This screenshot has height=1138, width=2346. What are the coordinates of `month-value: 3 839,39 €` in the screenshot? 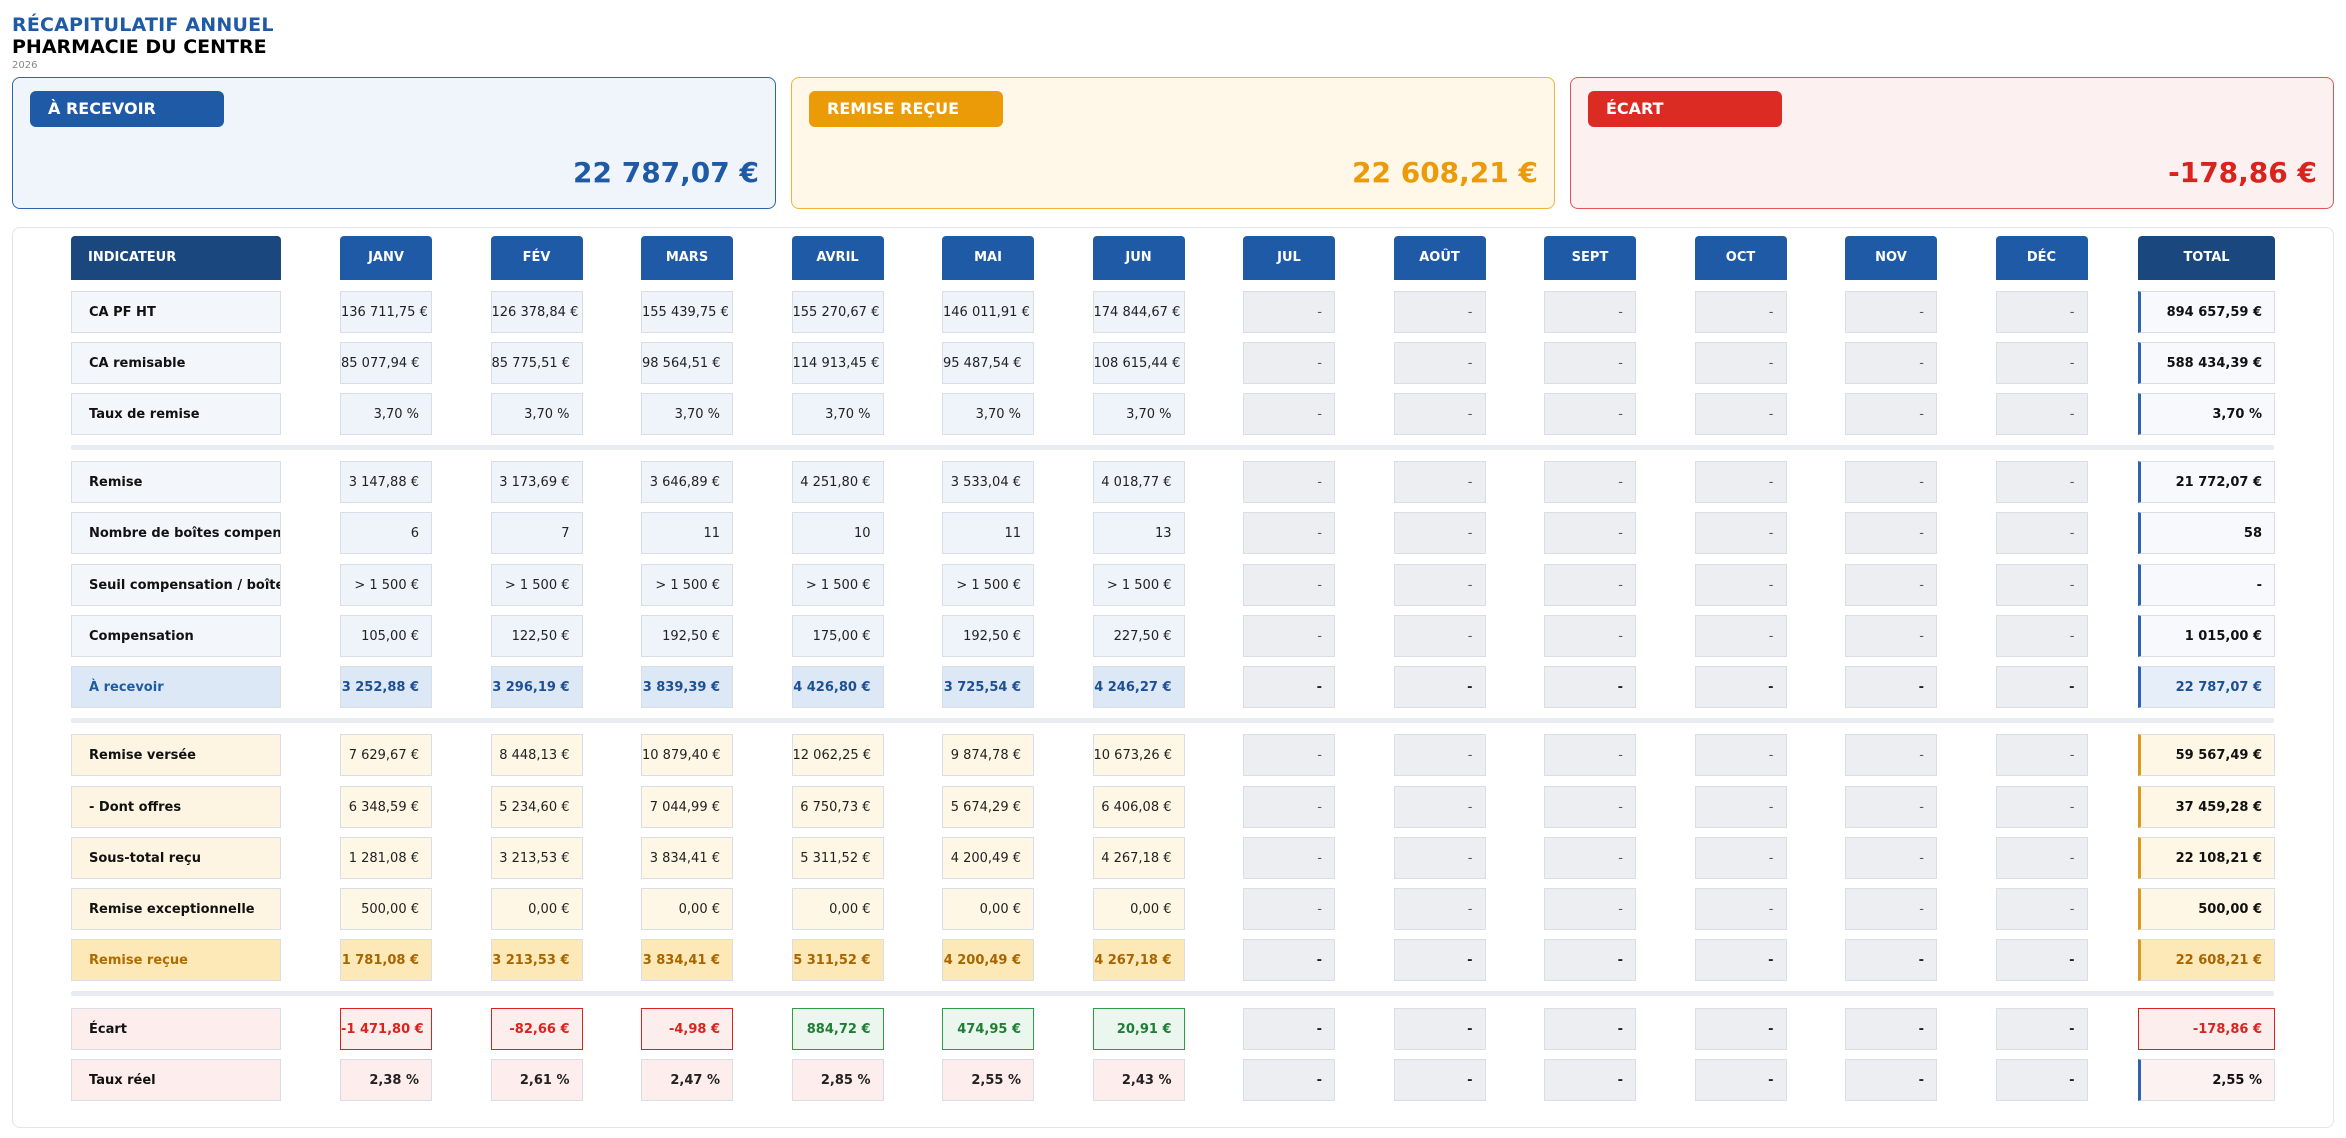 It's located at (687, 687).